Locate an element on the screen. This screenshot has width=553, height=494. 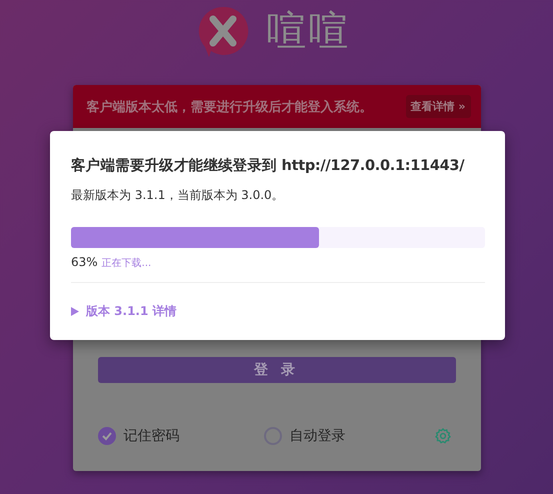
logo-icon is located at coordinates (222, 31).